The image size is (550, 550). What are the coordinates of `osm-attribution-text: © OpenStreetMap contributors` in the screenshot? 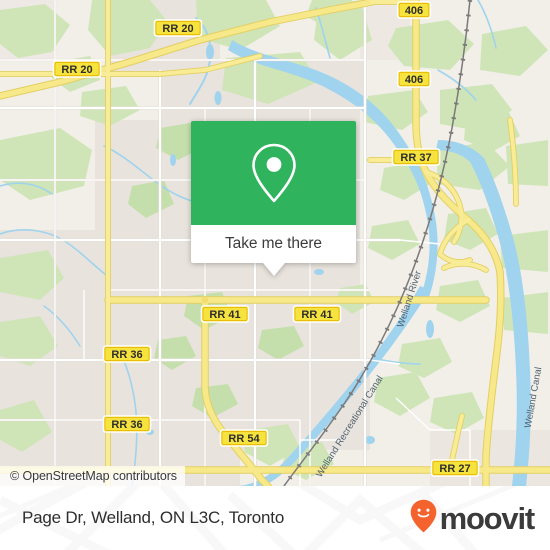 It's located at (93, 476).